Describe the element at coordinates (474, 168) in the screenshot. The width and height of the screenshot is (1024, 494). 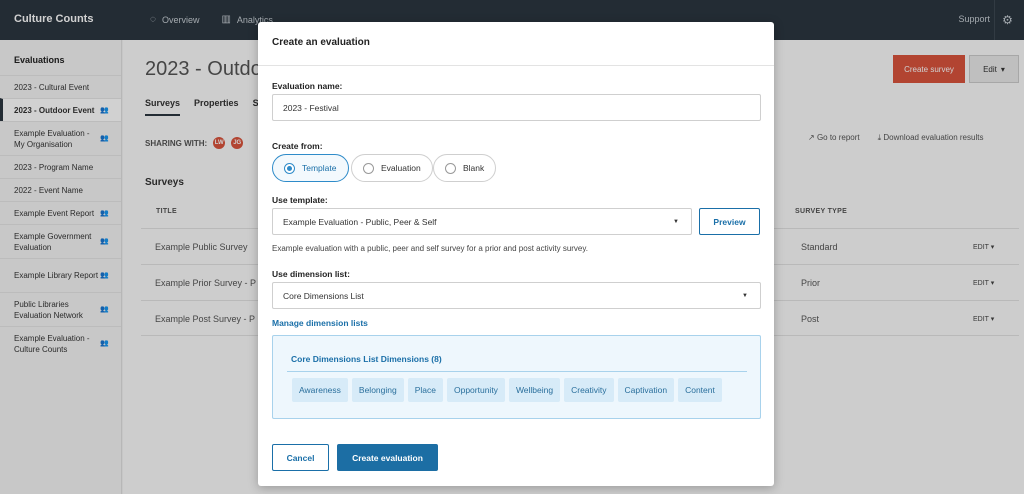
I see `option-label: Blank` at that location.